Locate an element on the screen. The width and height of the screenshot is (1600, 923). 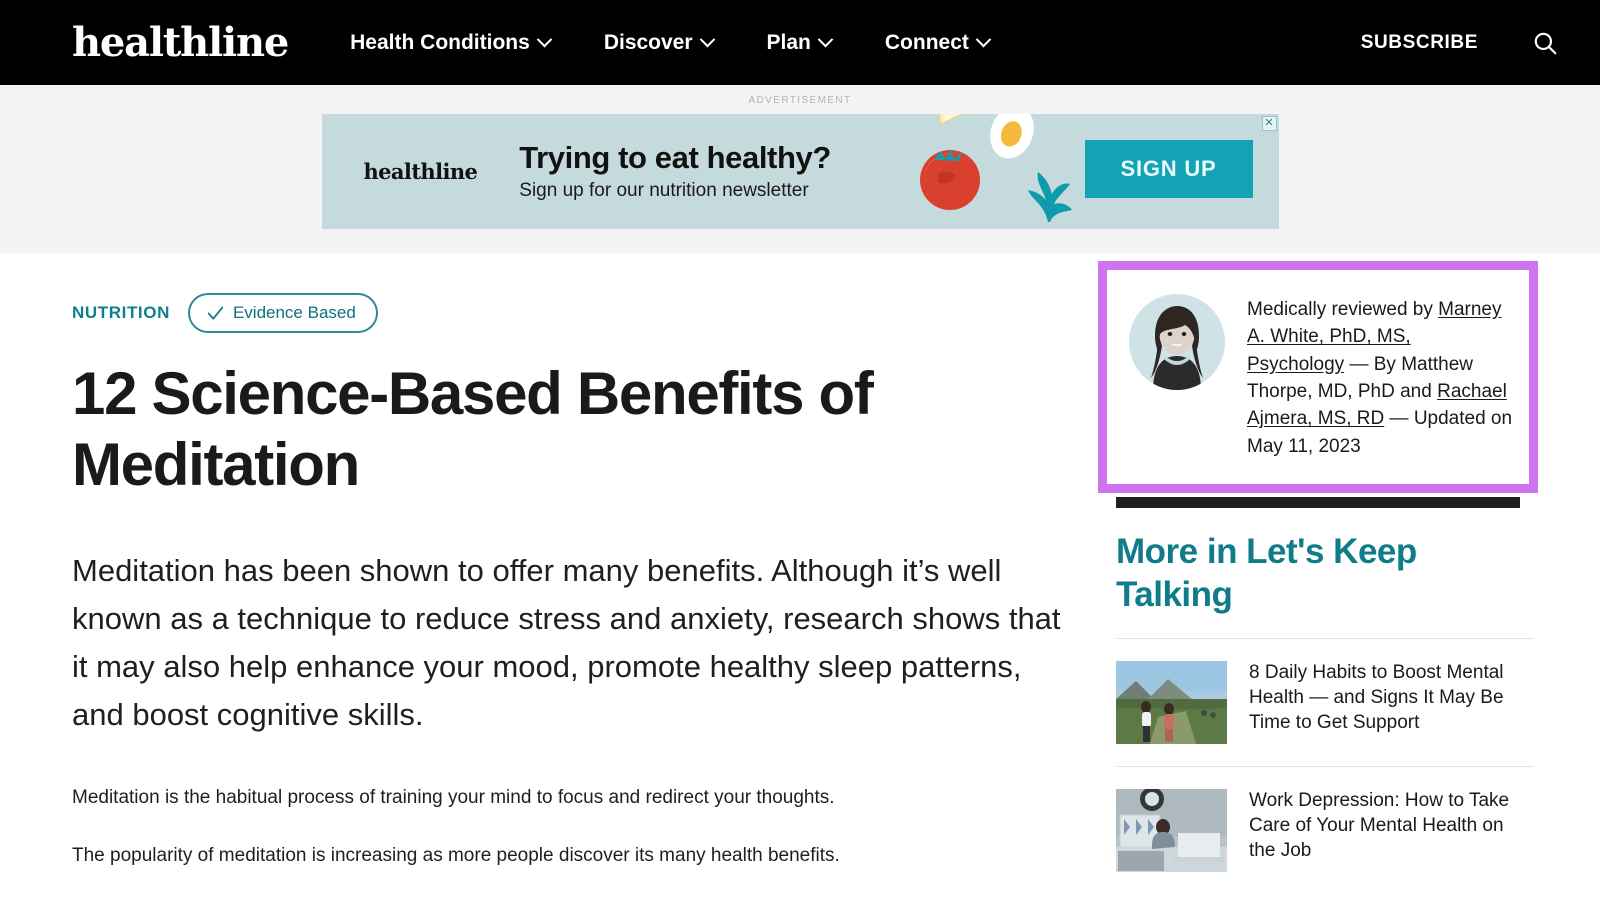
search-icon is located at coordinates (1545, 43).